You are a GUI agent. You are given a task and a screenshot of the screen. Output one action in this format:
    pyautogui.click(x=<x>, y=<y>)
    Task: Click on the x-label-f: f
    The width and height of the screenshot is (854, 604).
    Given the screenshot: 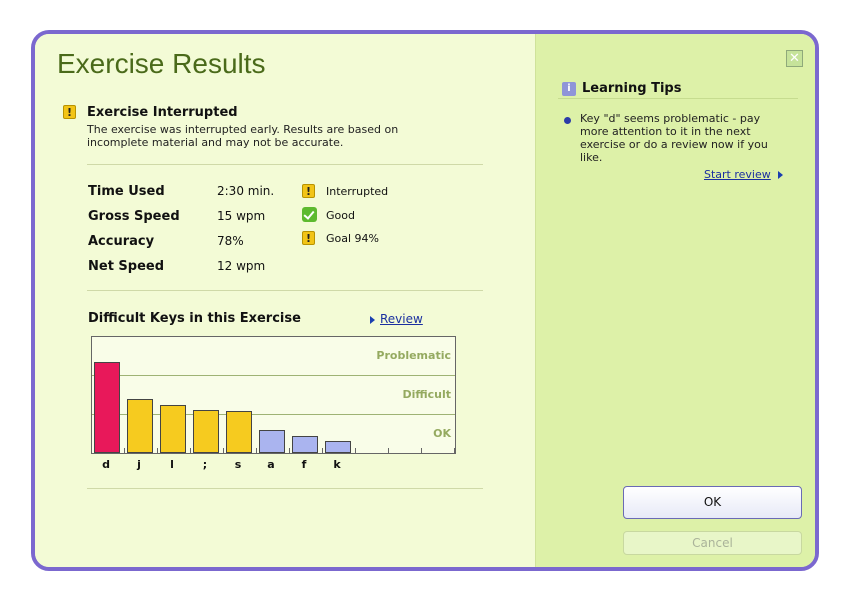 What is the action you would take?
    pyautogui.click(x=304, y=464)
    